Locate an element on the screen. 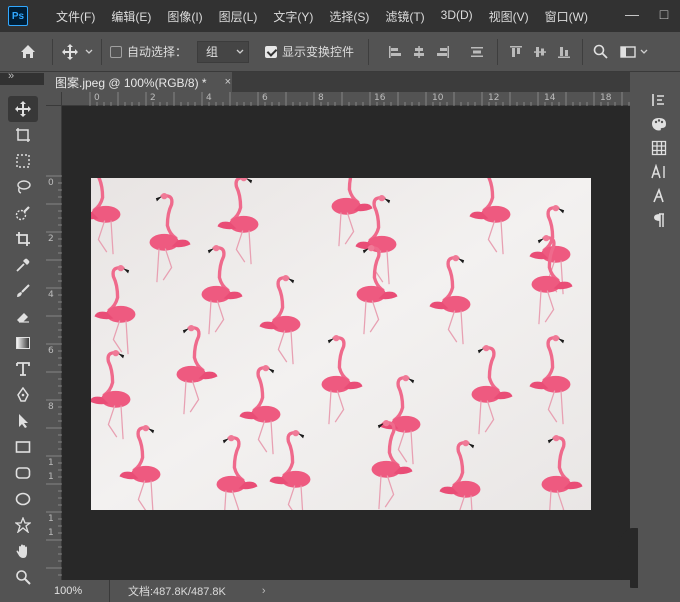  ruler-horizontal: 0 2 4 6 8 10 12 14 16 18 is located at coordinates (346, 99).